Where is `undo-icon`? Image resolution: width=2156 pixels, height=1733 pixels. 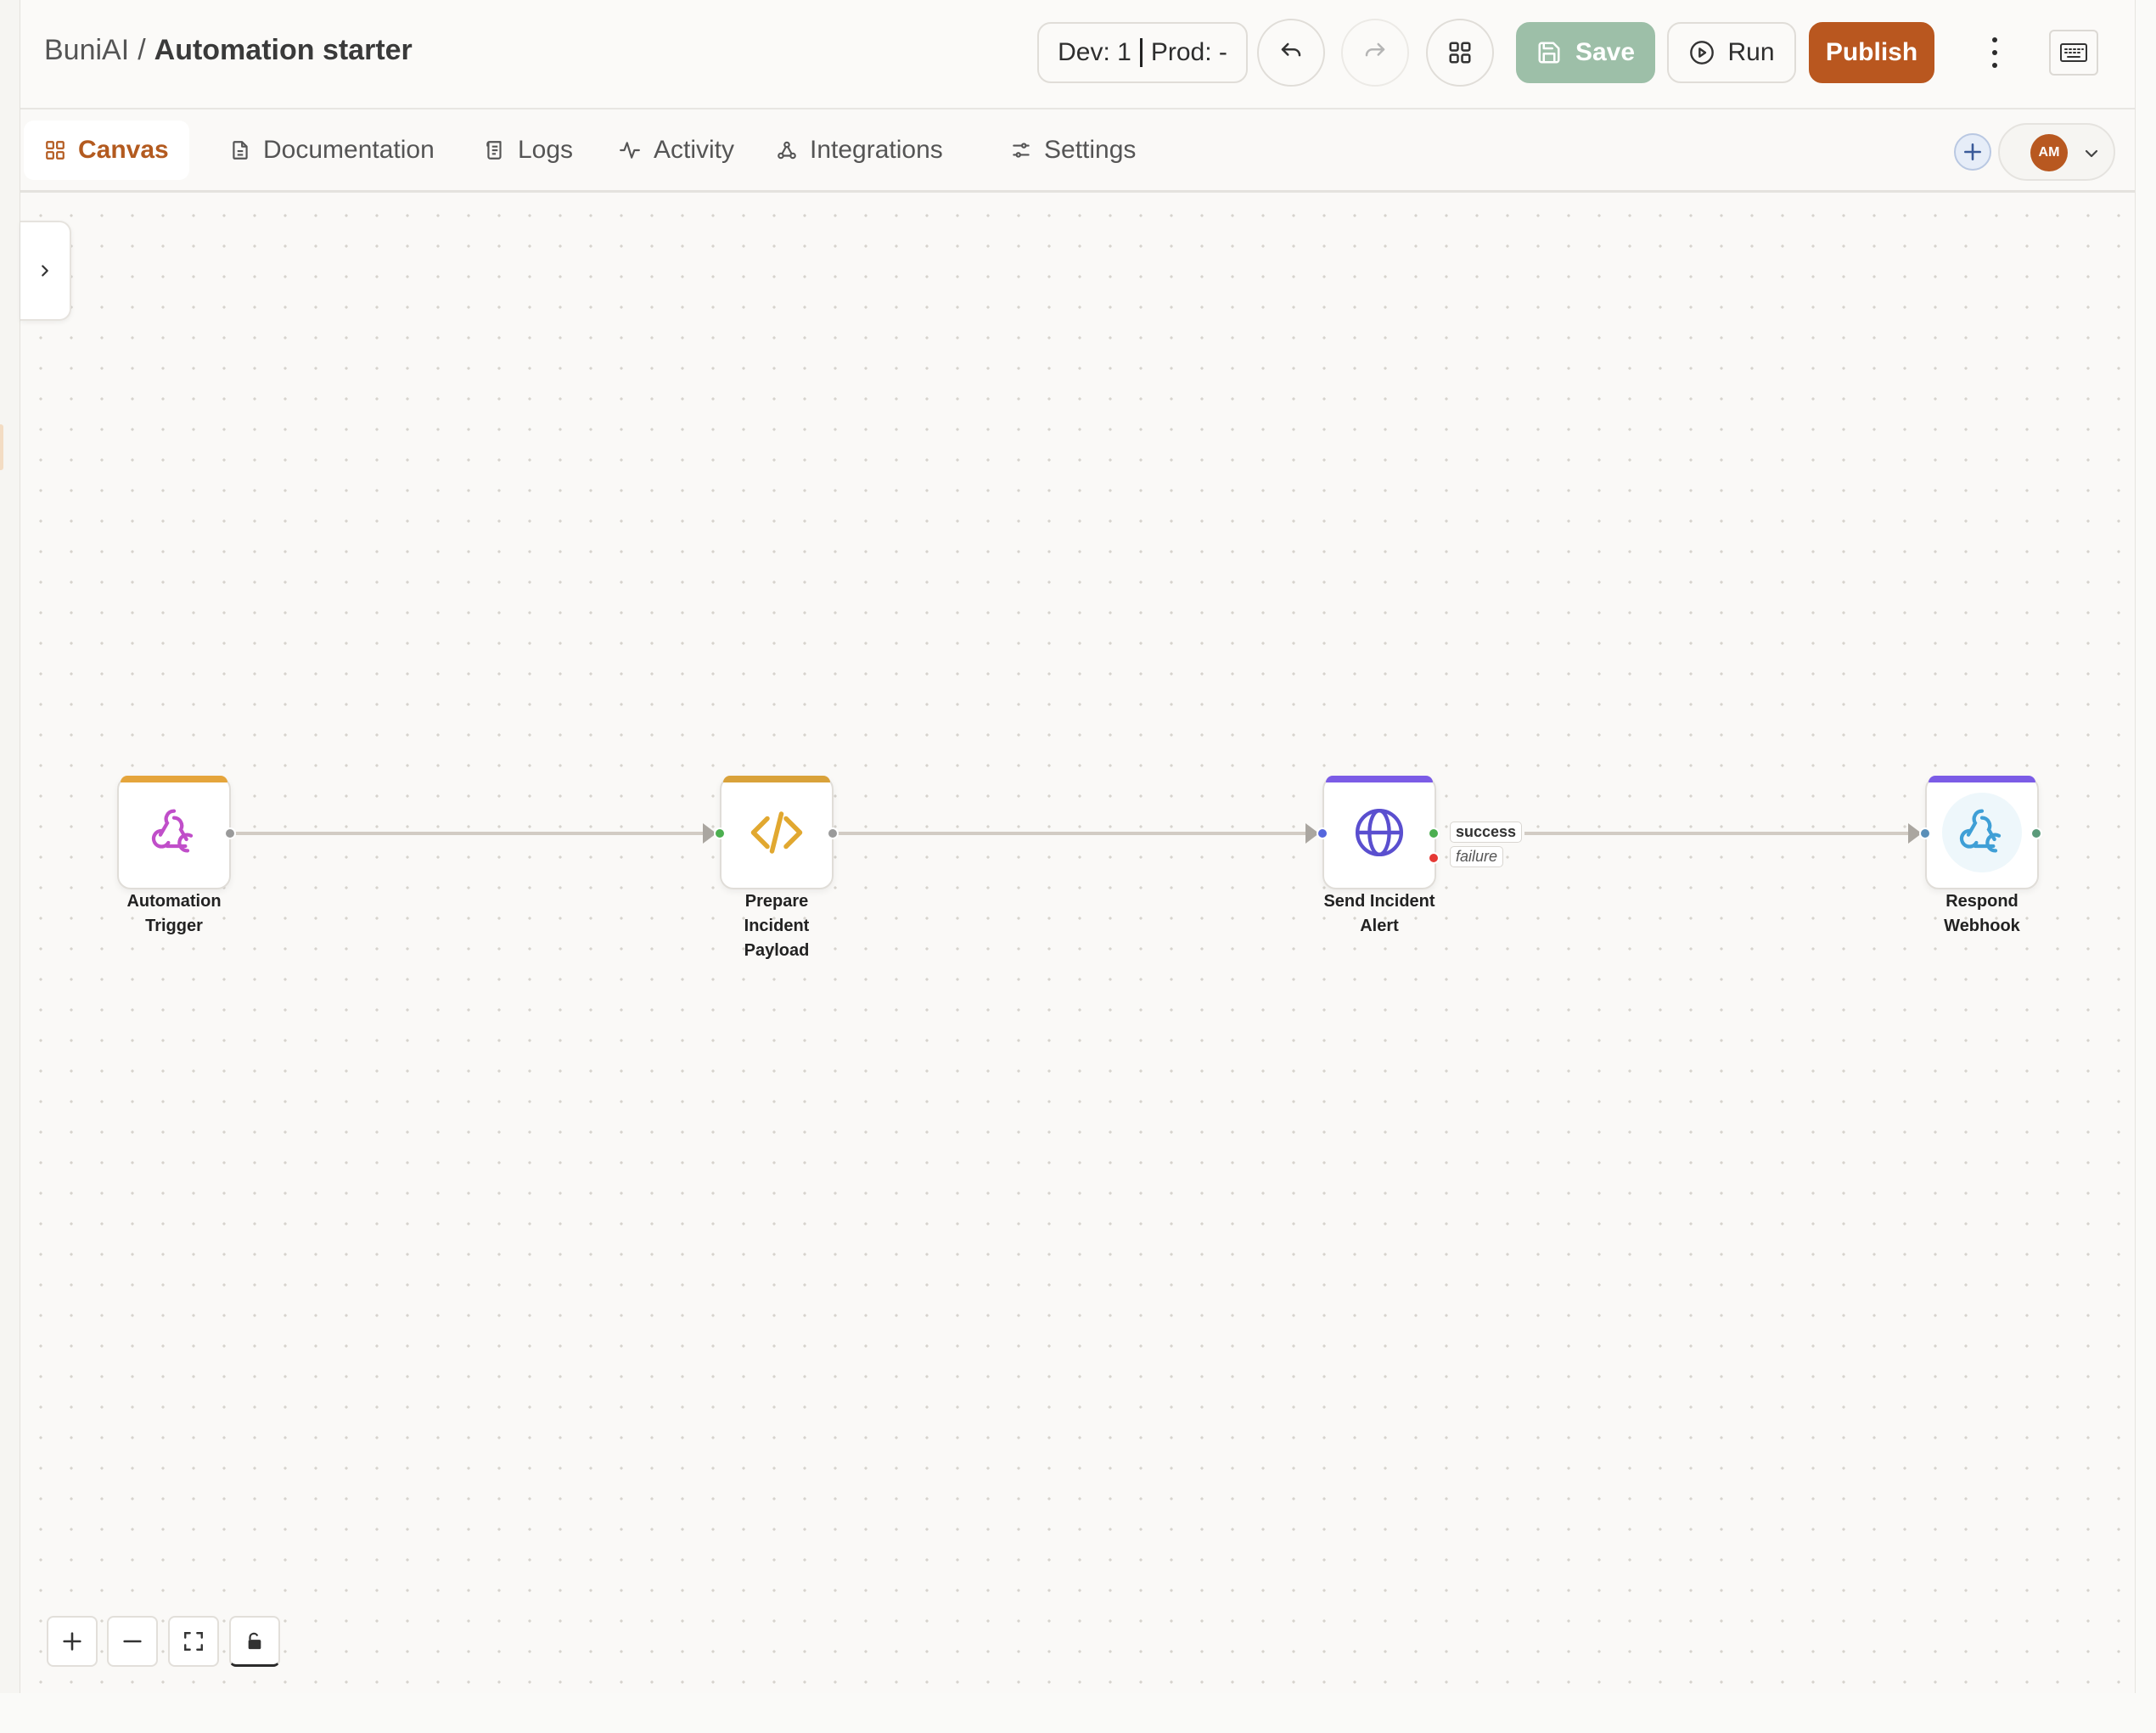 undo-icon is located at coordinates (1291, 49).